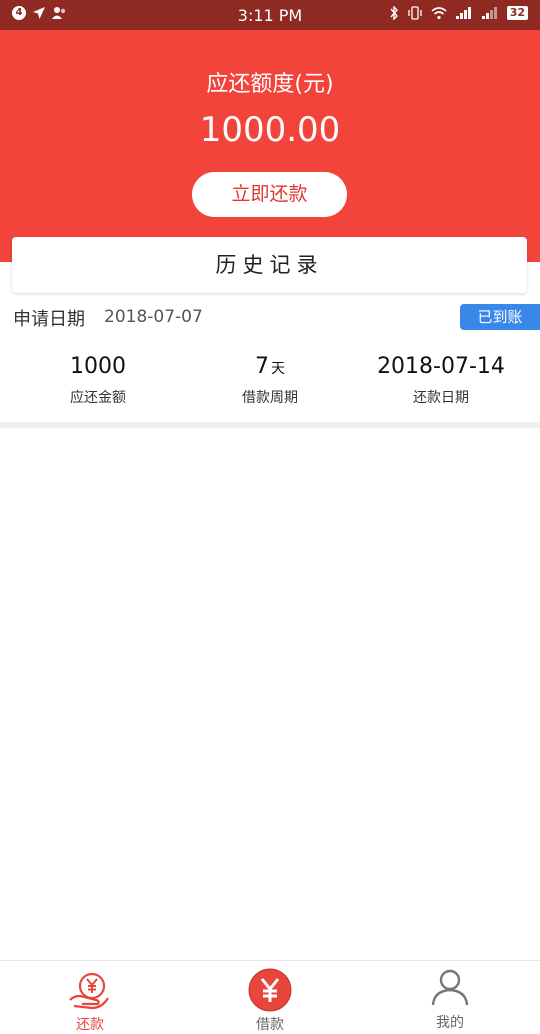 The width and height of the screenshot is (540, 1034). I want to click on bottom-tab-bar: 还款 借款 我的, so click(270, 996).